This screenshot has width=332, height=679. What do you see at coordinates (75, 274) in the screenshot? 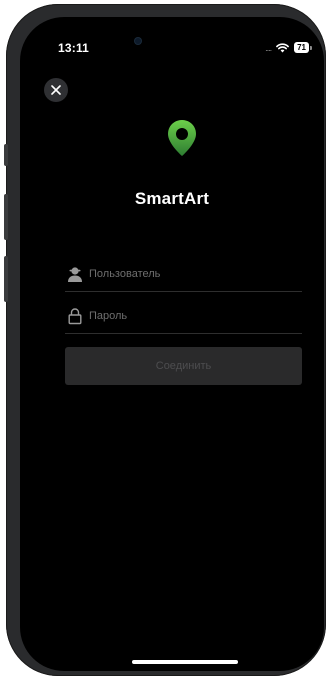
I see `user-icon` at bounding box center [75, 274].